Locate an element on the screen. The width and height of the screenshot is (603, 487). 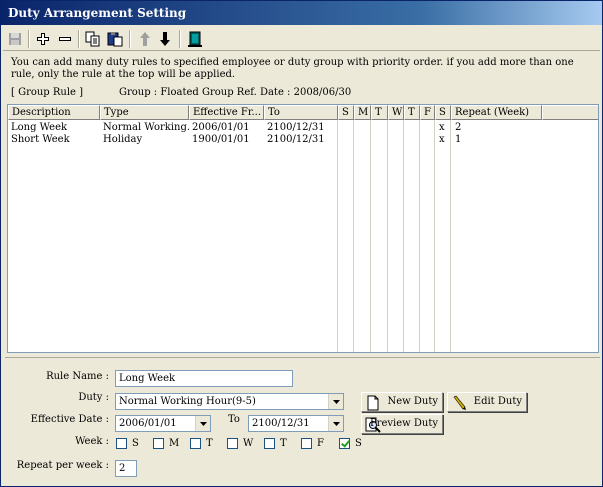
col-header-wed: W is located at coordinates (396, 112).